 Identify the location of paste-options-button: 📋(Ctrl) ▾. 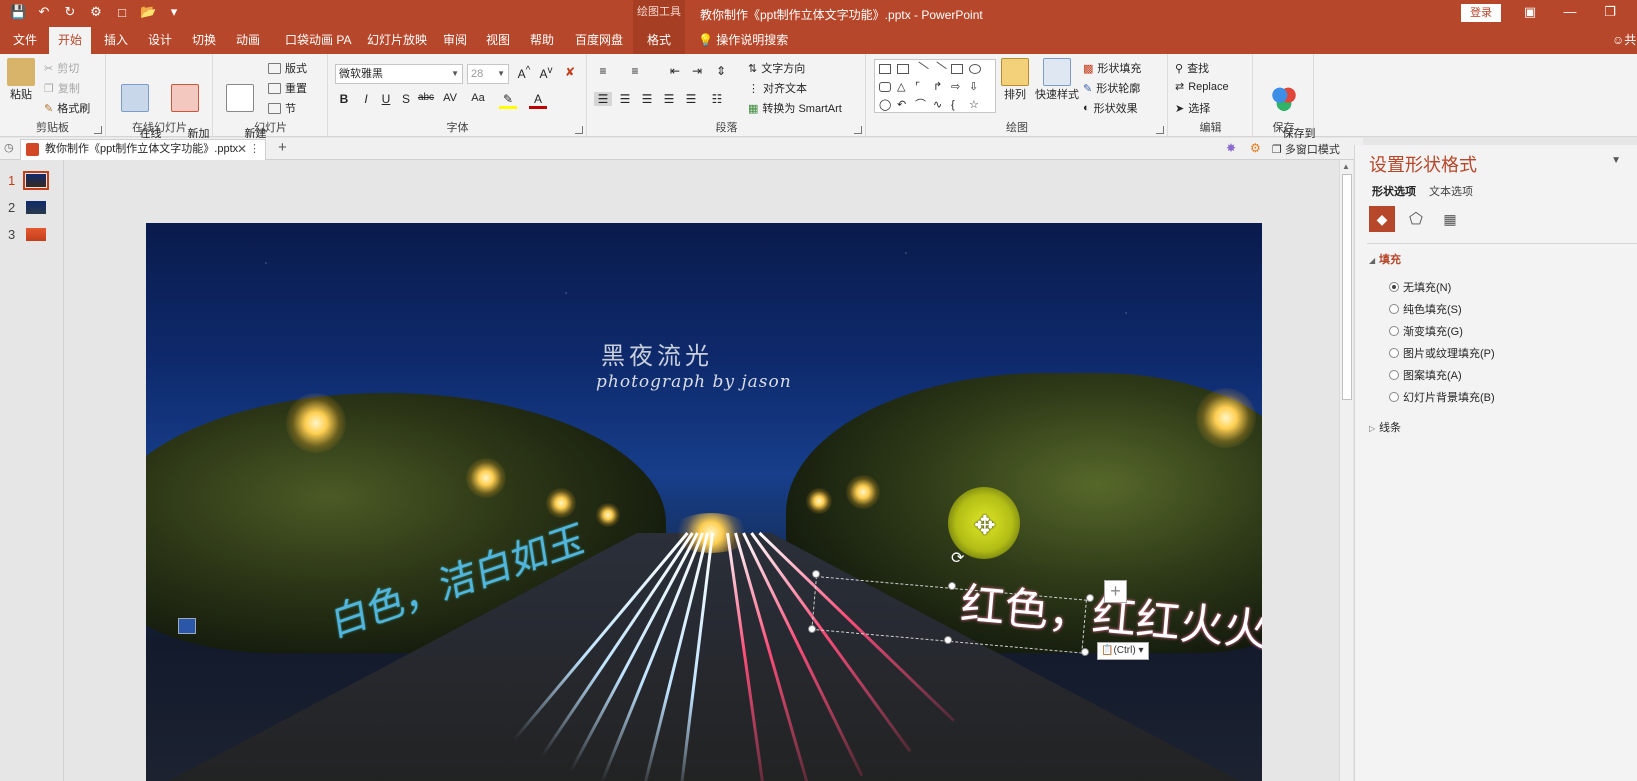
(1123, 651).